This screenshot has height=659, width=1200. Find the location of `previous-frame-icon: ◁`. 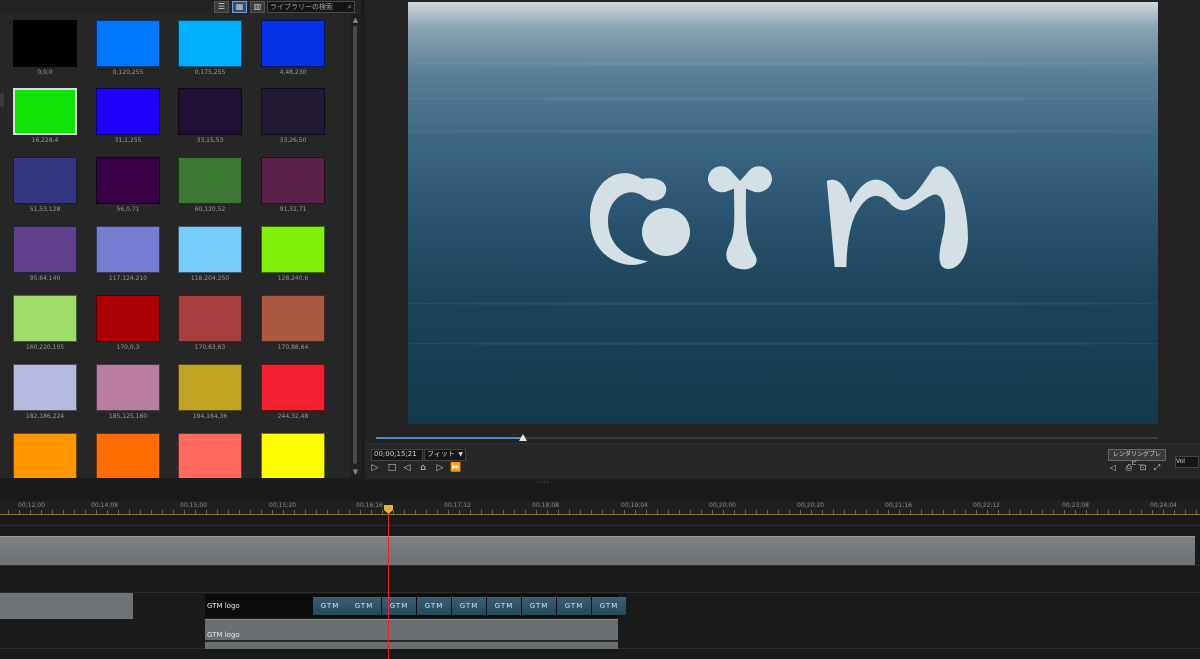

previous-frame-icon: ◁ is located at coordinates (407, 468).